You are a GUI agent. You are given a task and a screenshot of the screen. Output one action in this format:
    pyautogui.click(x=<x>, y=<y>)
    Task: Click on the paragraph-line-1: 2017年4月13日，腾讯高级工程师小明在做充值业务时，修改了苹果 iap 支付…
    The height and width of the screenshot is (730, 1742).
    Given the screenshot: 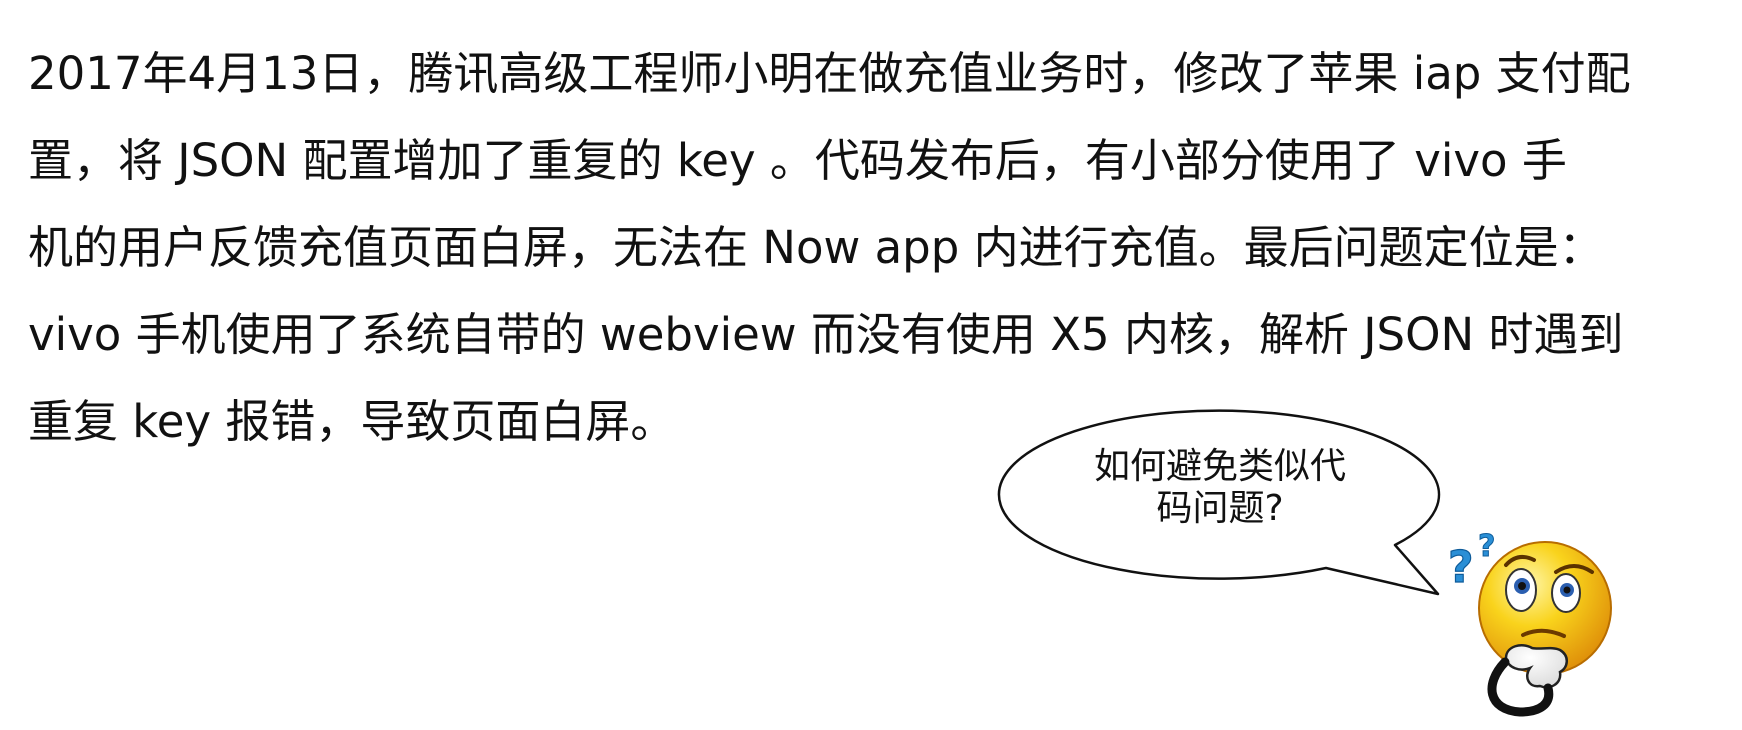 What is the action you would take?
    pyautogui.click(x=829, y=73)
    